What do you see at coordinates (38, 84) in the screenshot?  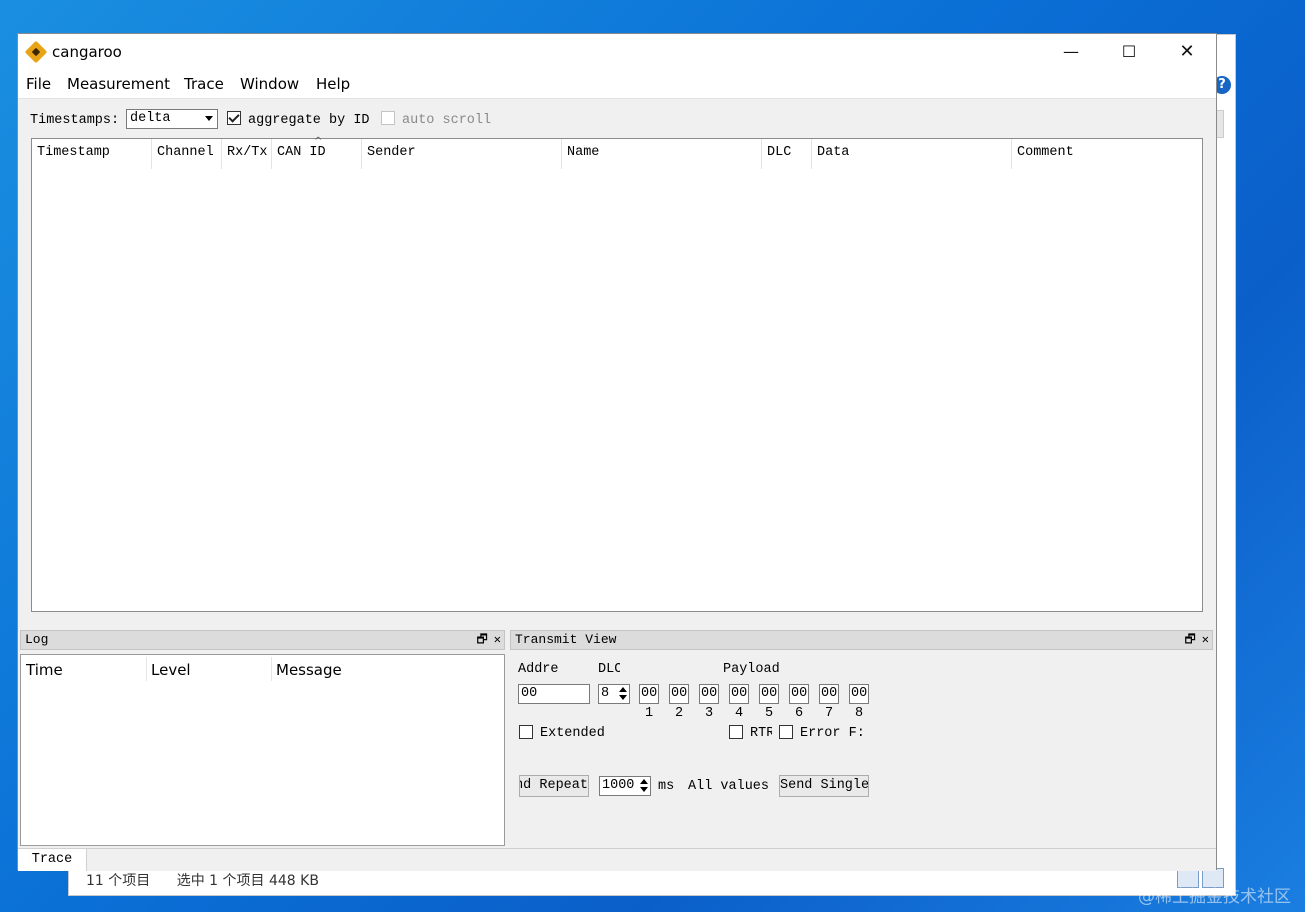 I see `menu-file: File` at bounding box center [38, 84].